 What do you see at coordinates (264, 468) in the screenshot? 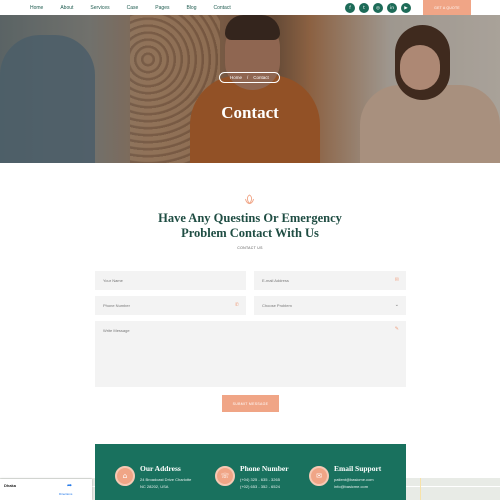
I see `phone-title: Phone Number` at bounding box center [264, 468].